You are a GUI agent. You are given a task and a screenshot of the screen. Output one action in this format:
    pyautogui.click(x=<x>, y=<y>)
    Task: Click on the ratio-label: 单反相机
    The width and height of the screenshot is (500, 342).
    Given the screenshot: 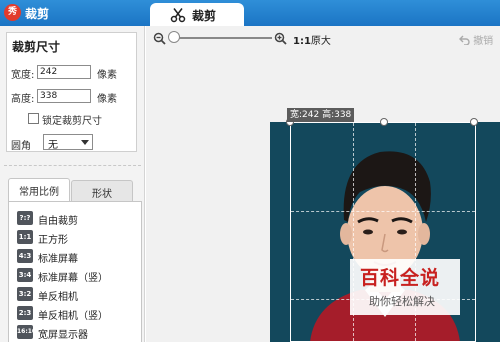 What is the action you would take?
    pyautogui.click(x=58, y=297)
    